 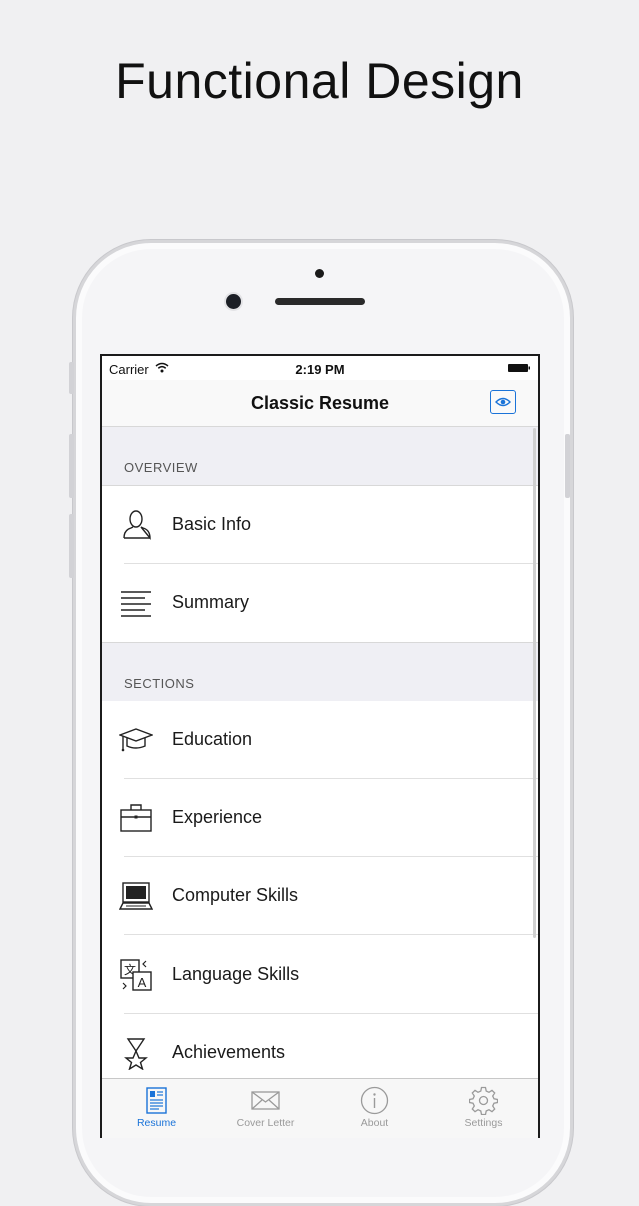 What do you see at coordinates (320, 456) in the screenshot?
I see `section-header-overview: OVERVIEW` at bounding box center [320, 456].